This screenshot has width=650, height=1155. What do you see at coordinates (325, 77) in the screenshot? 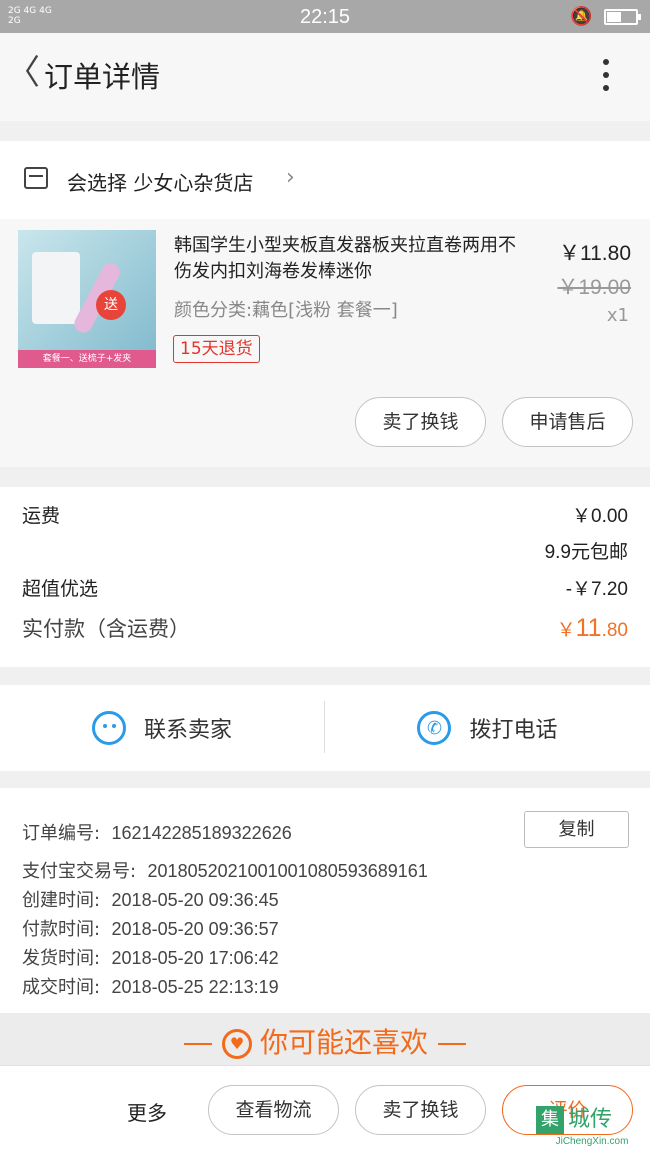
I see `app-header: 〈 订单详情` at bounding box center [325, 77].